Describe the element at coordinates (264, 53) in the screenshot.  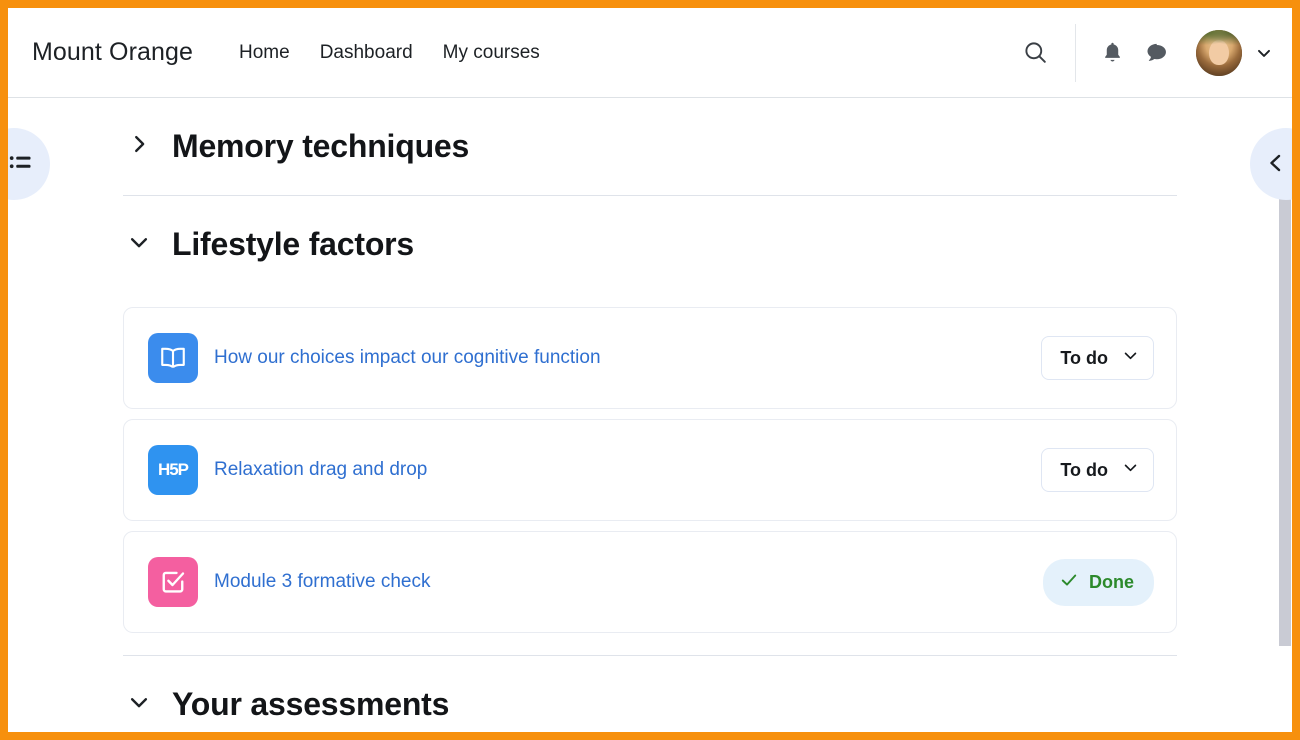
I see `nav-item-home: Home` at that location.